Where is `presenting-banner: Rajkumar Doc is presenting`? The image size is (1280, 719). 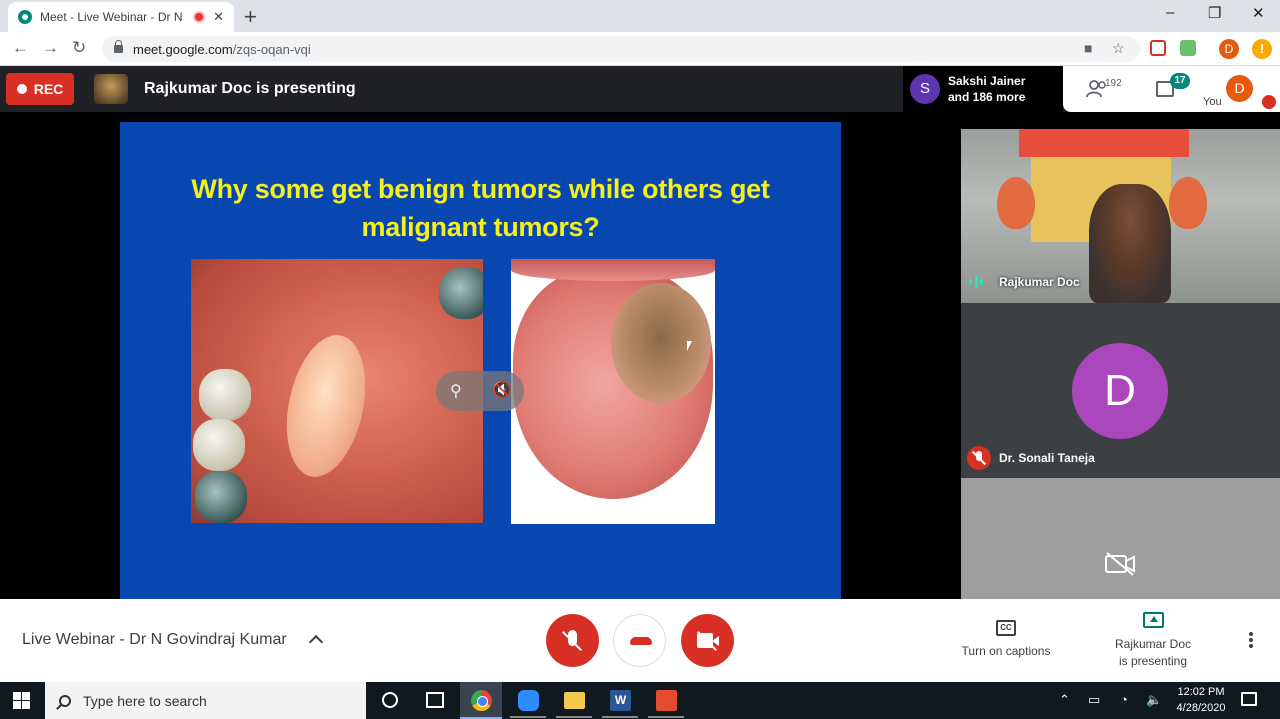 presenting-banner: Rajkumar Doc is presenting is located at coordinates (250, 88).